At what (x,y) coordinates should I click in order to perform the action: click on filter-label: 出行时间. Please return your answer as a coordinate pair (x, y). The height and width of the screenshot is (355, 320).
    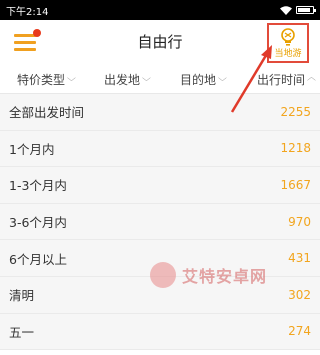
    Looking at the image, I should click on (281, 79).